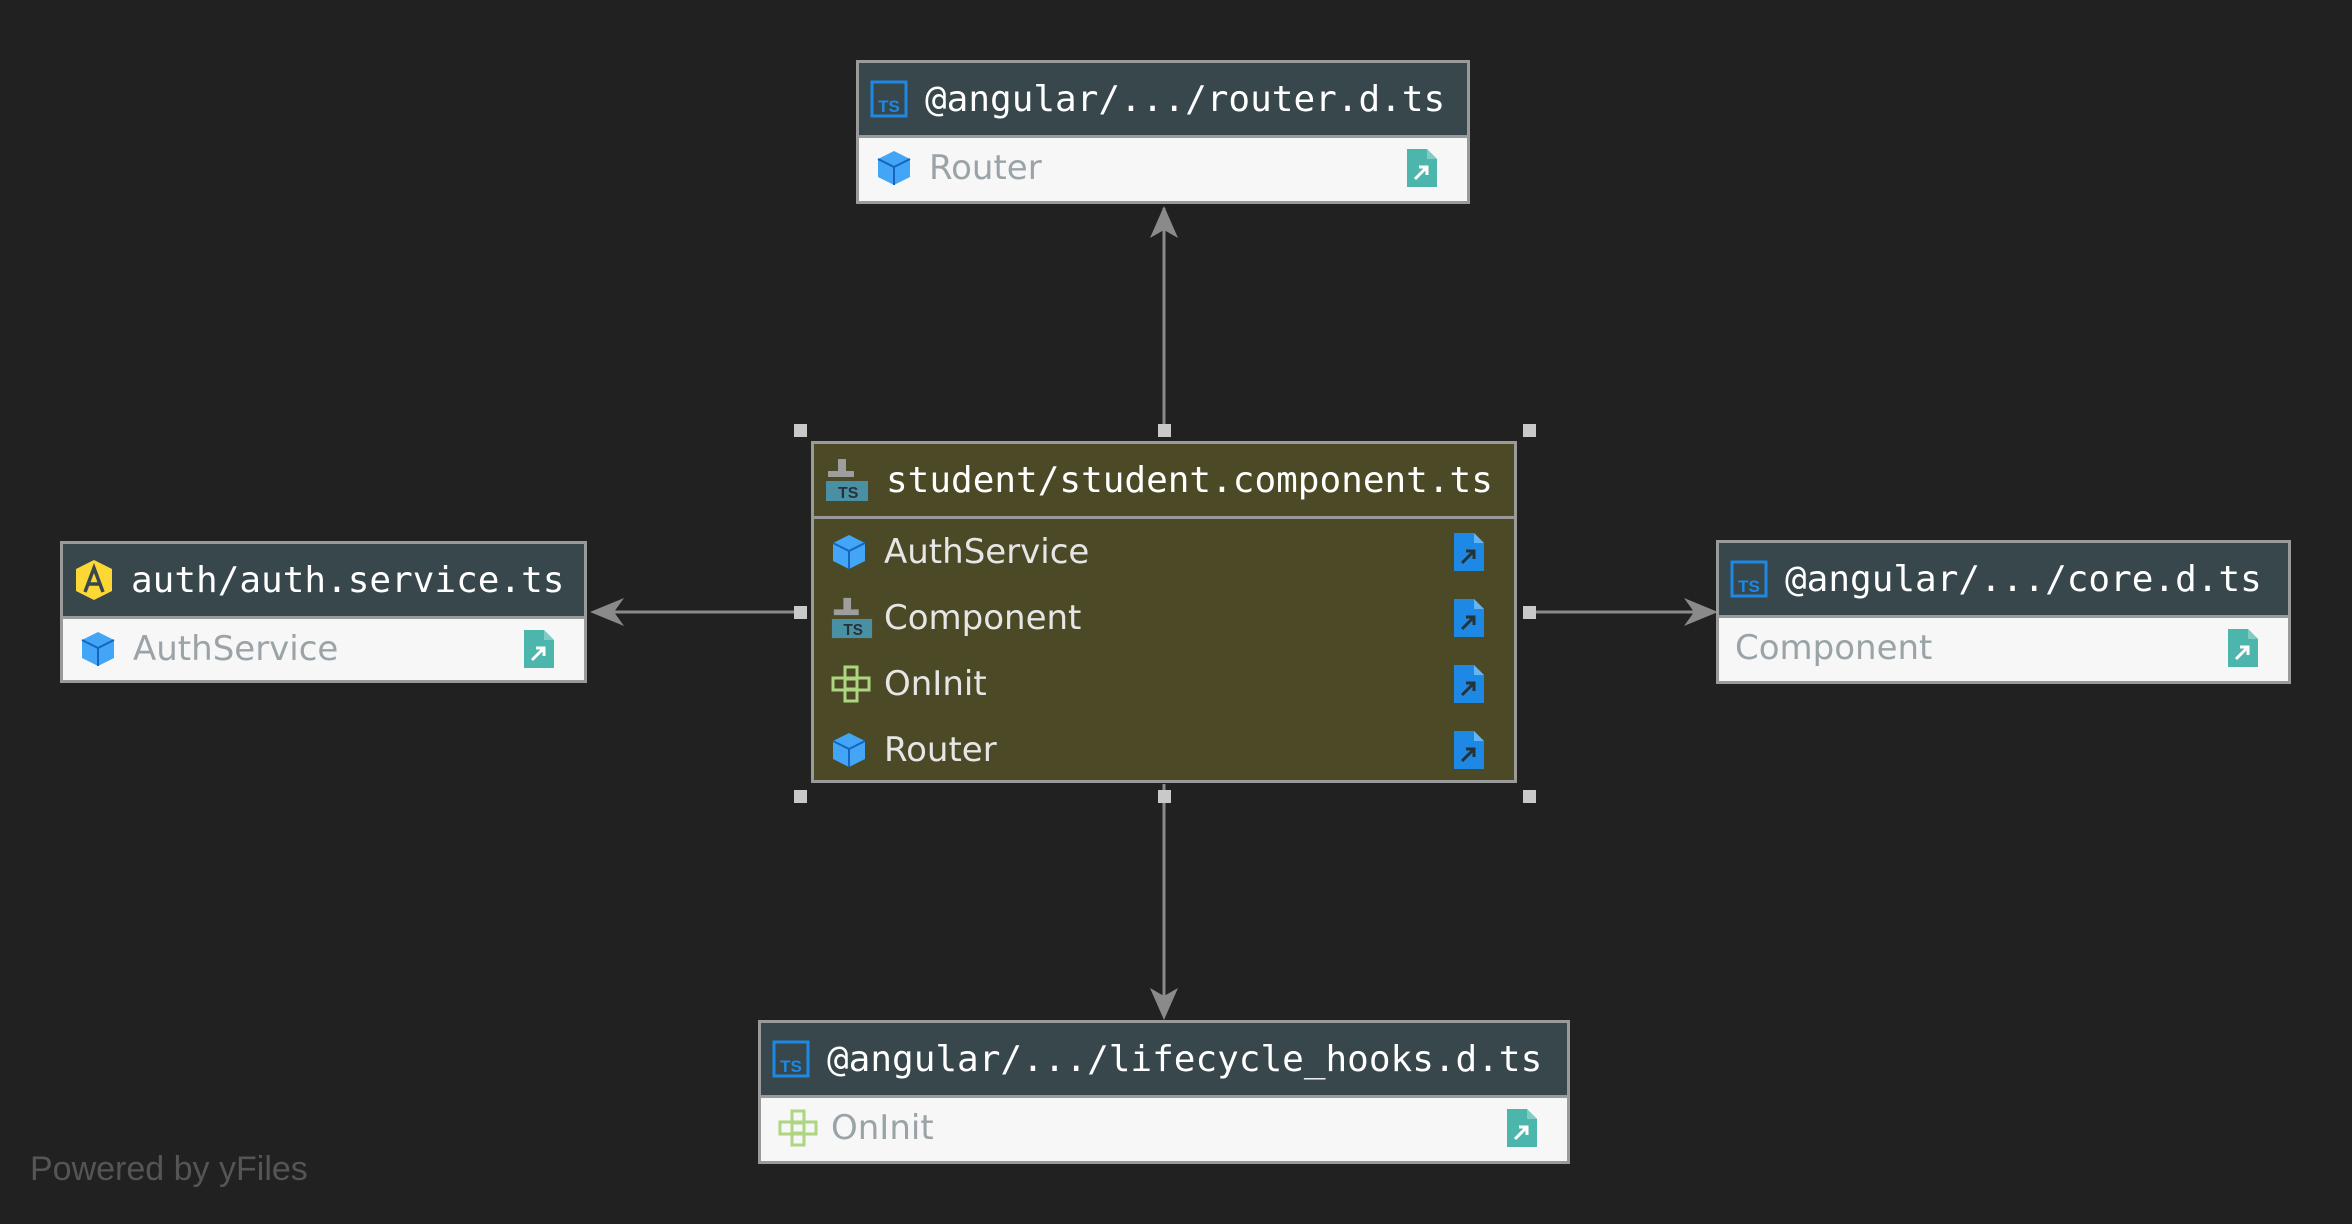 This screenshot has height=1224, width=2352. Describe the element at coordinates (348, 580) in the screenshot. I see `node-auth-title: auth/auth.service.ts` at that location.